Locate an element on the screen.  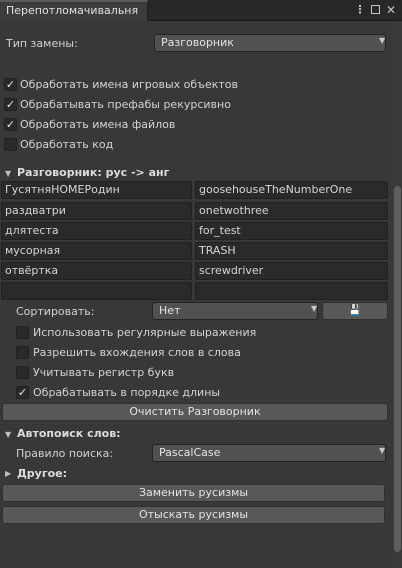
replace-type-label: Тип замены: is located at coordinates (42, 43).